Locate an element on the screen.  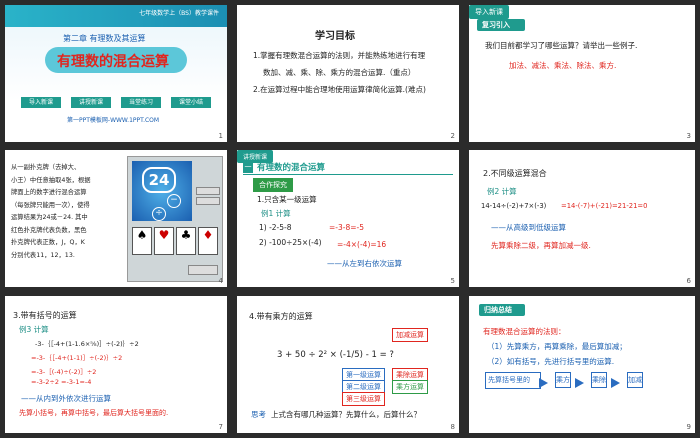
slide-number: 1 is located at coordinates (220, 136).